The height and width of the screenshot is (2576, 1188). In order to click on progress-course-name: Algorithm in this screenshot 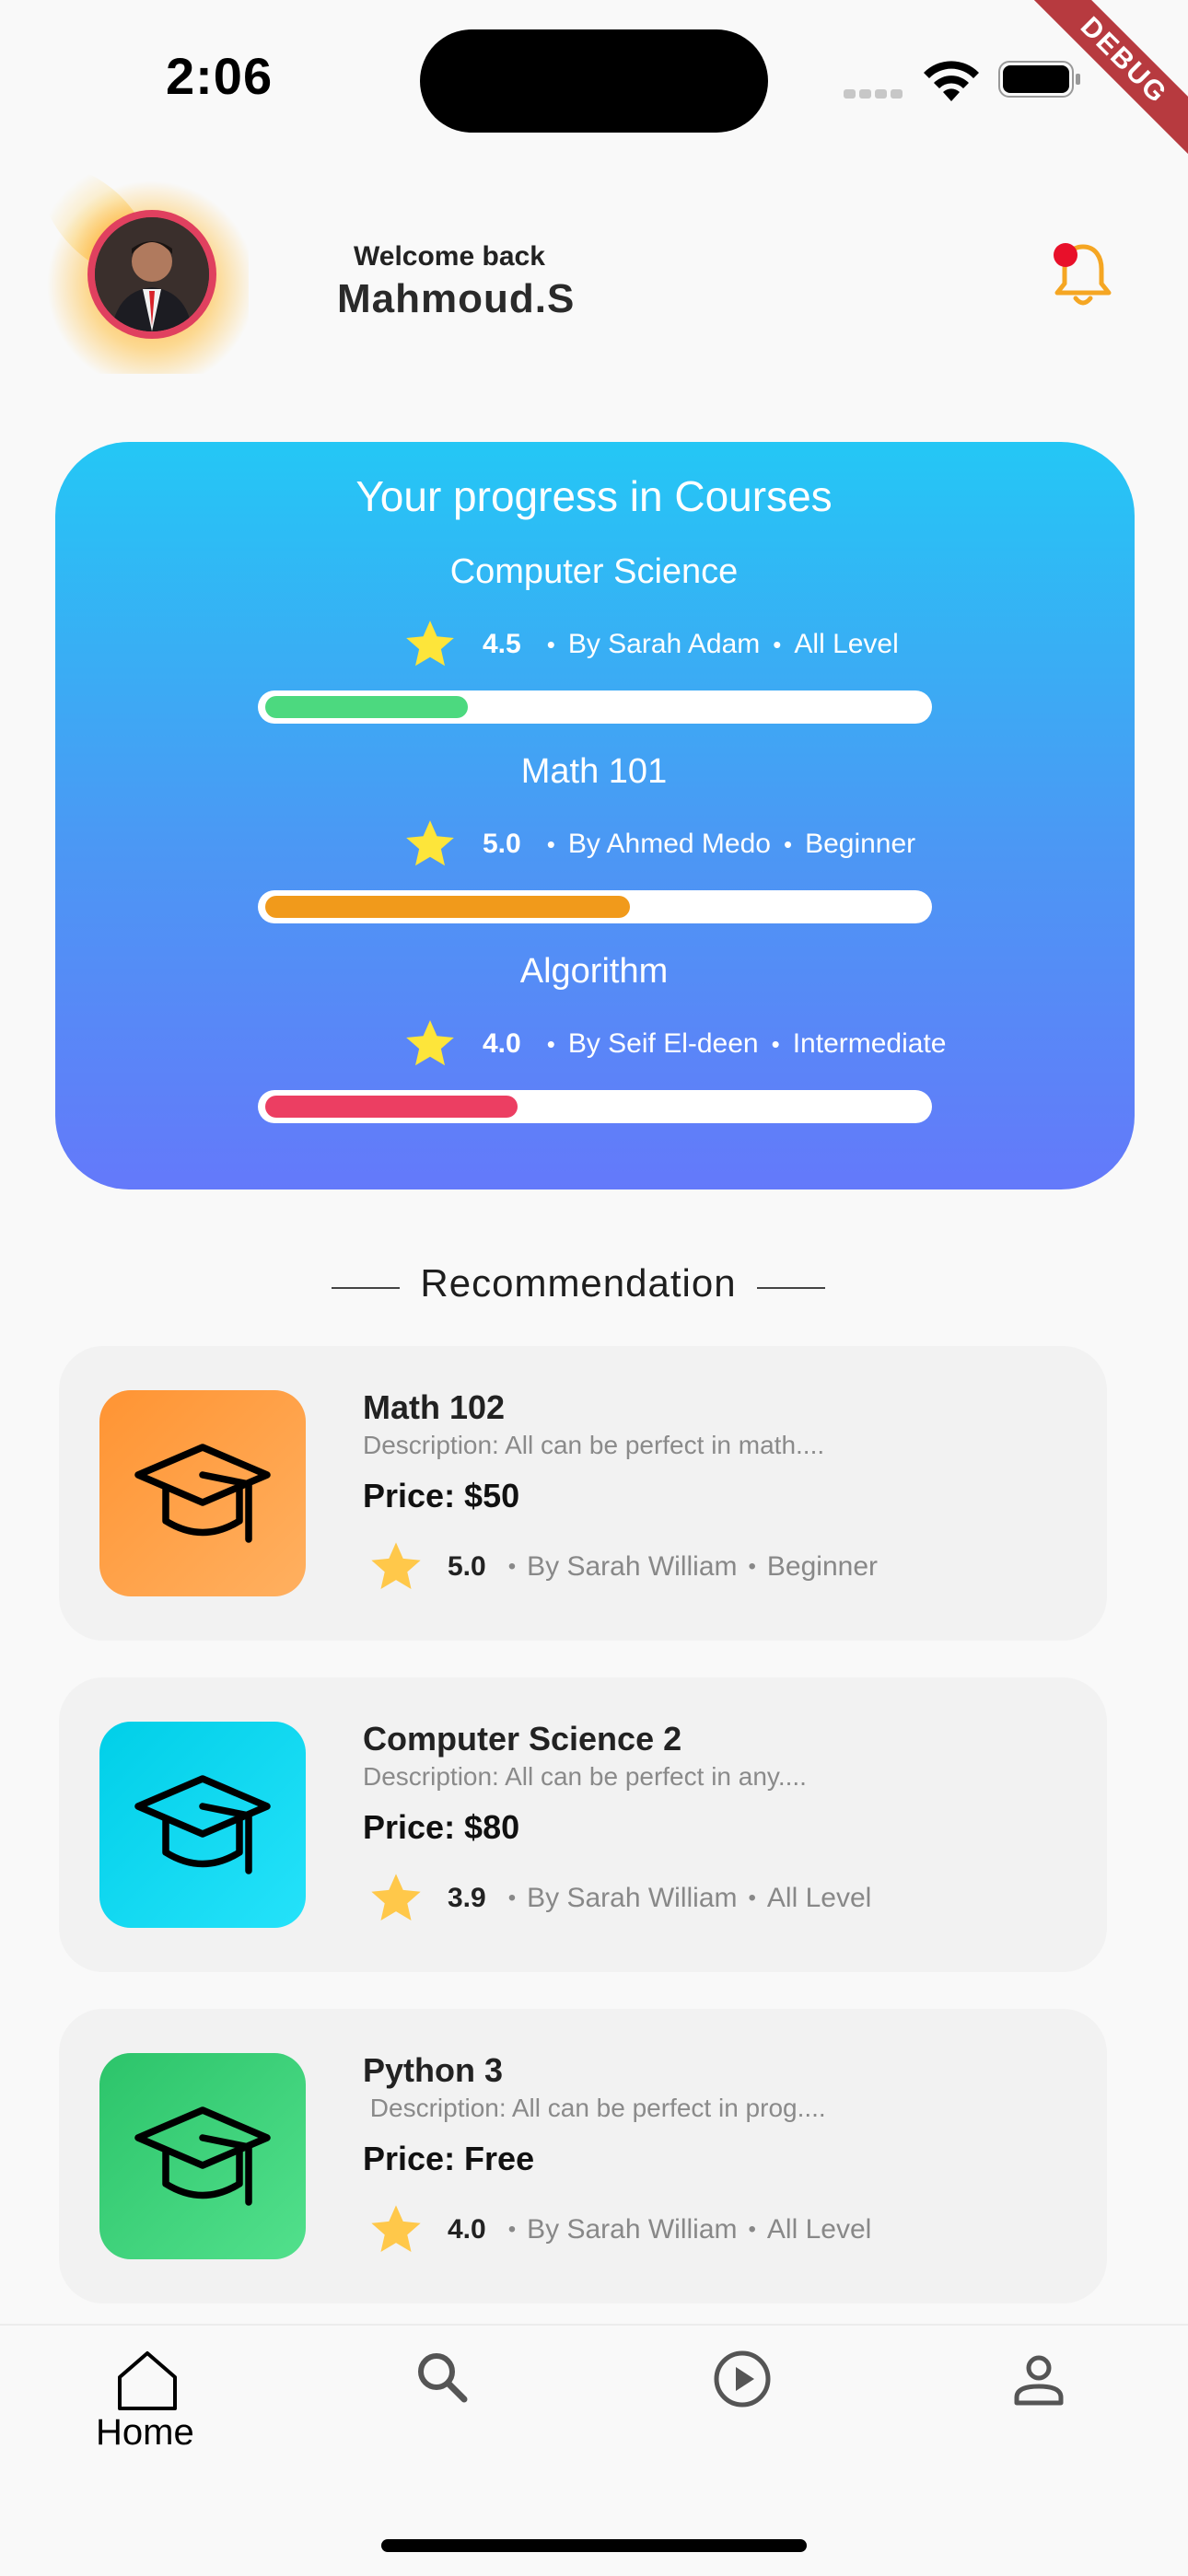, I will do `click(594, 971)`.